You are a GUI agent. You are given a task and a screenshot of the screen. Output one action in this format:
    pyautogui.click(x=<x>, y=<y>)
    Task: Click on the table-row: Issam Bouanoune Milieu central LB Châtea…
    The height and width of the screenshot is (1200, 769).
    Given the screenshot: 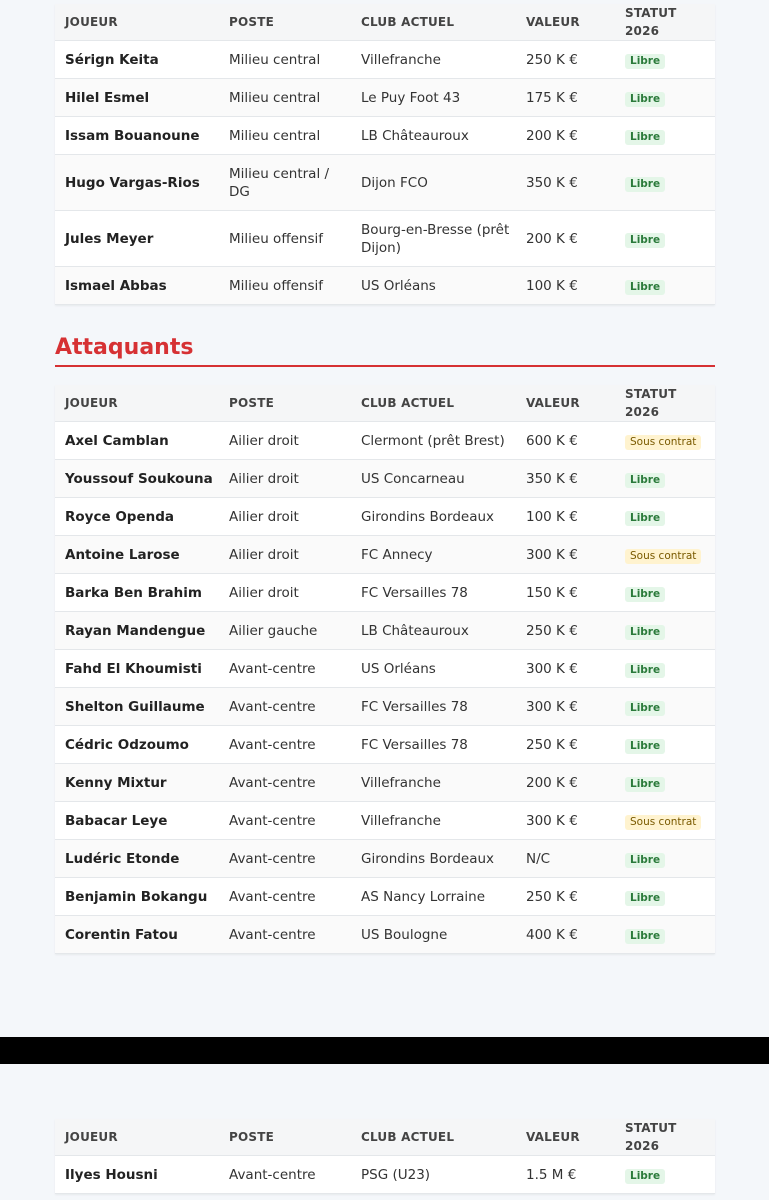 What is the action you would take?
    pyautogui.click(x=385, y=136)
    